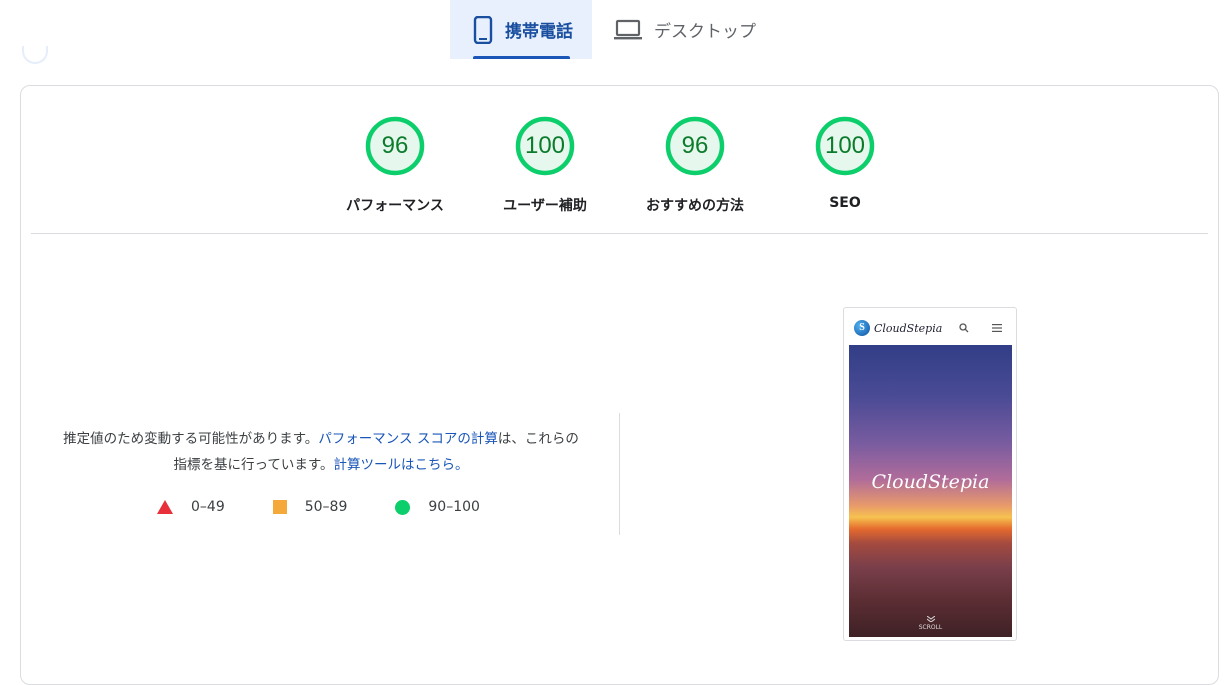 The image size is (1224, 685). Describe the element at coordinates (705, 32) in the screenshot. I see `tab-desktop-label: デスクトップ` at that location.